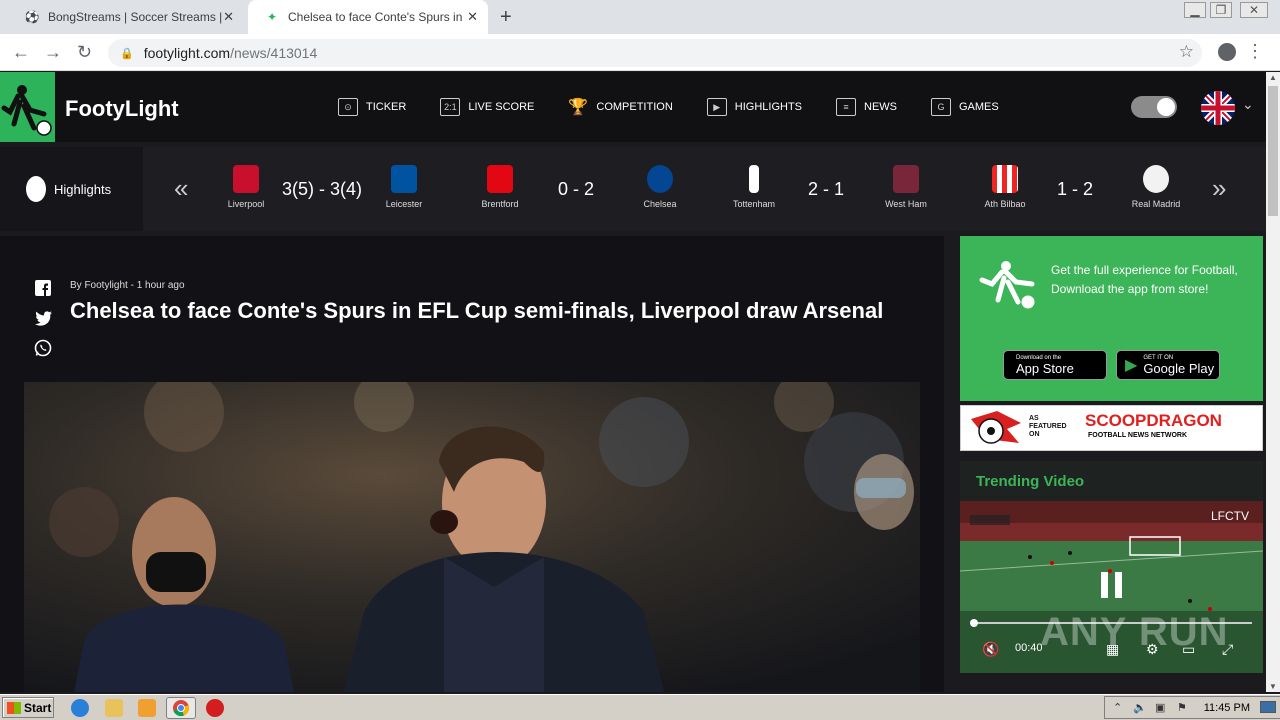  Describe the element at coordinates (32, 17) in the screenshot. I see `bongstreams-favicon-icon: ⚽` at that location.